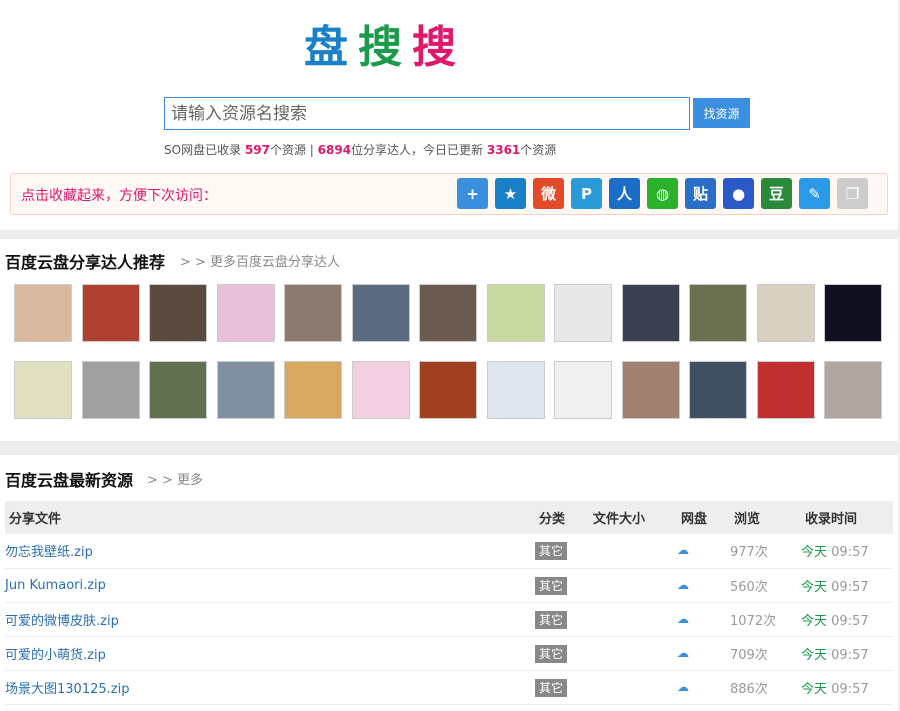 This screenshot has width=900, height=711. I want to click on site-logo: 盘 搜 搜, so click(380, 48).